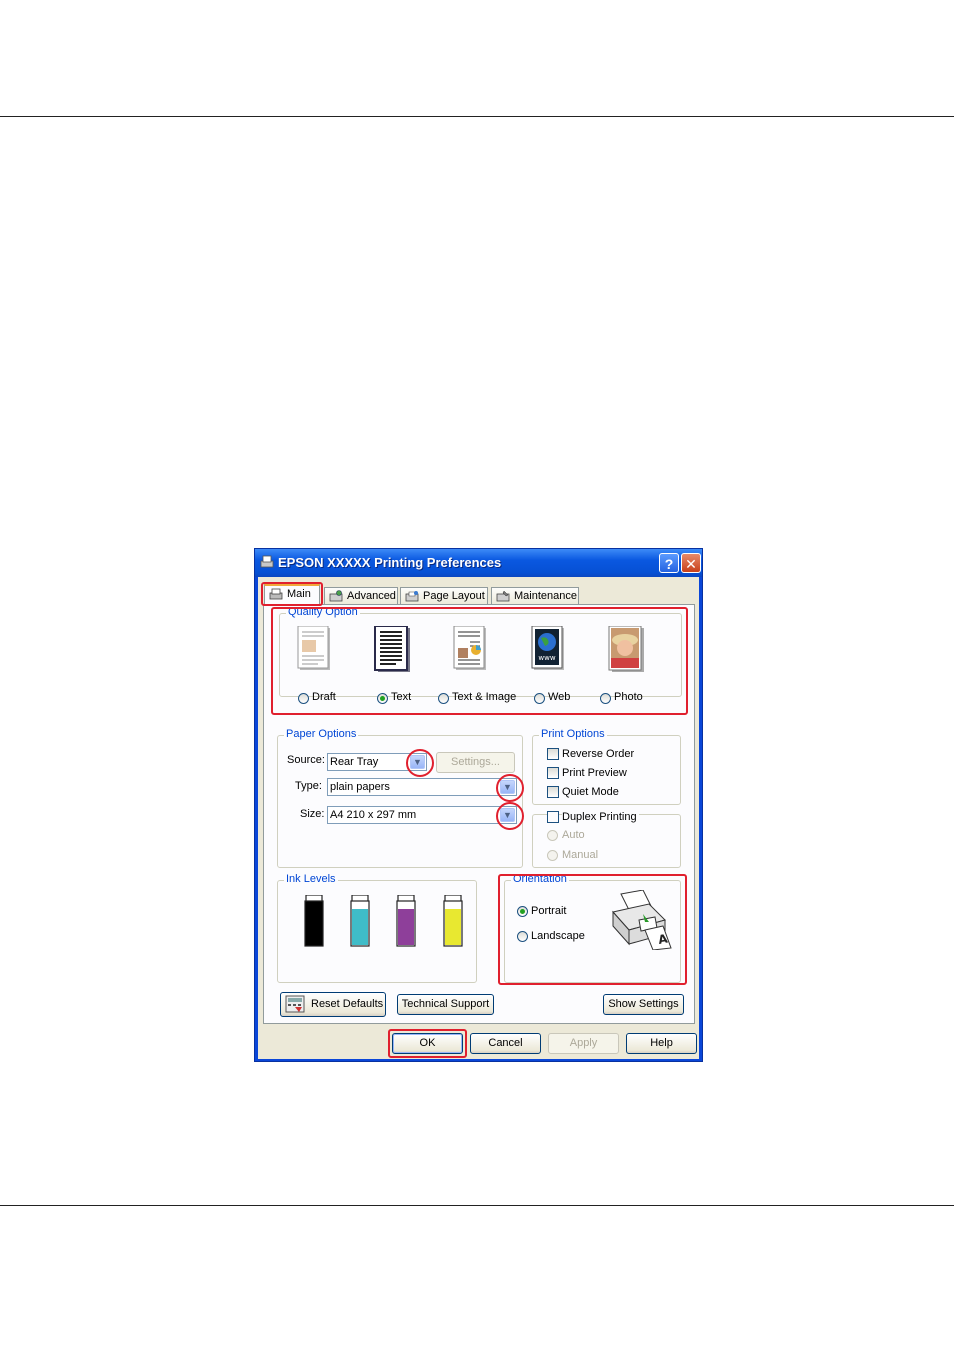 The image size is (954, 1350). What do you see at coordinates (420, 763) in the screenshot?
I see `source-dropdown-highlight` at bounding box center [420, 763].